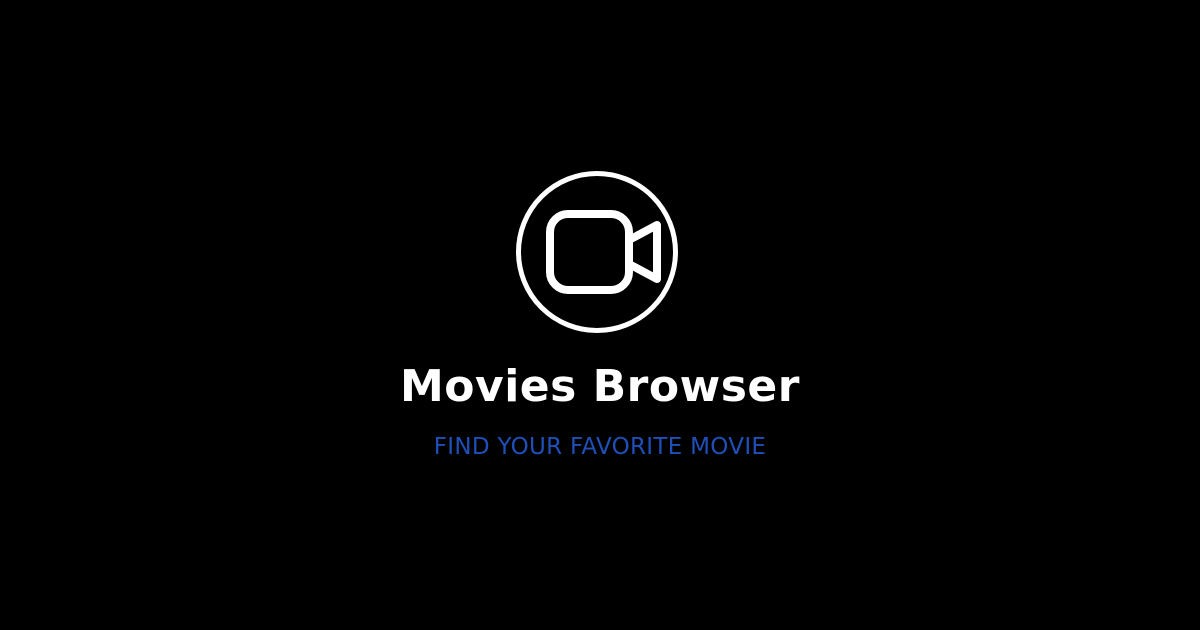 The height and width of the screenshot is (630, 1200). Describe the element at coordinates (603, 252) in the screenshot. I see `video-camera-icon` at that location.